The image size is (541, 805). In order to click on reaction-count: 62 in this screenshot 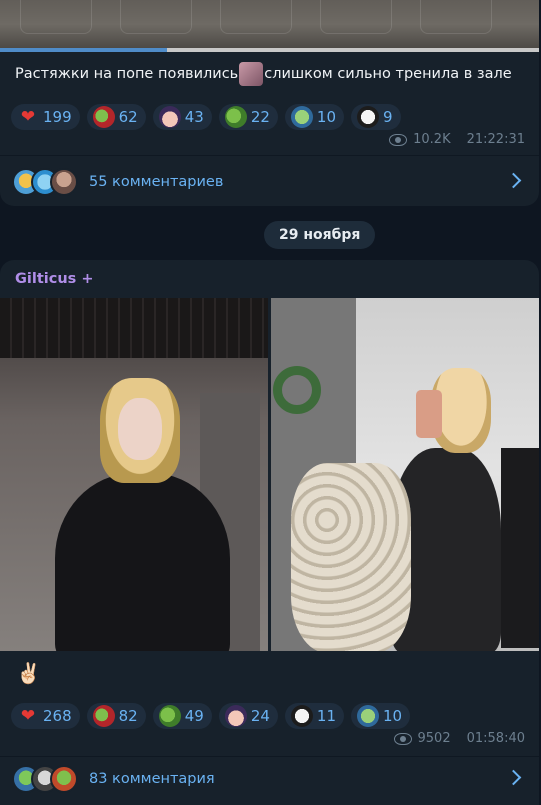, I will do `click(128, 117)`.